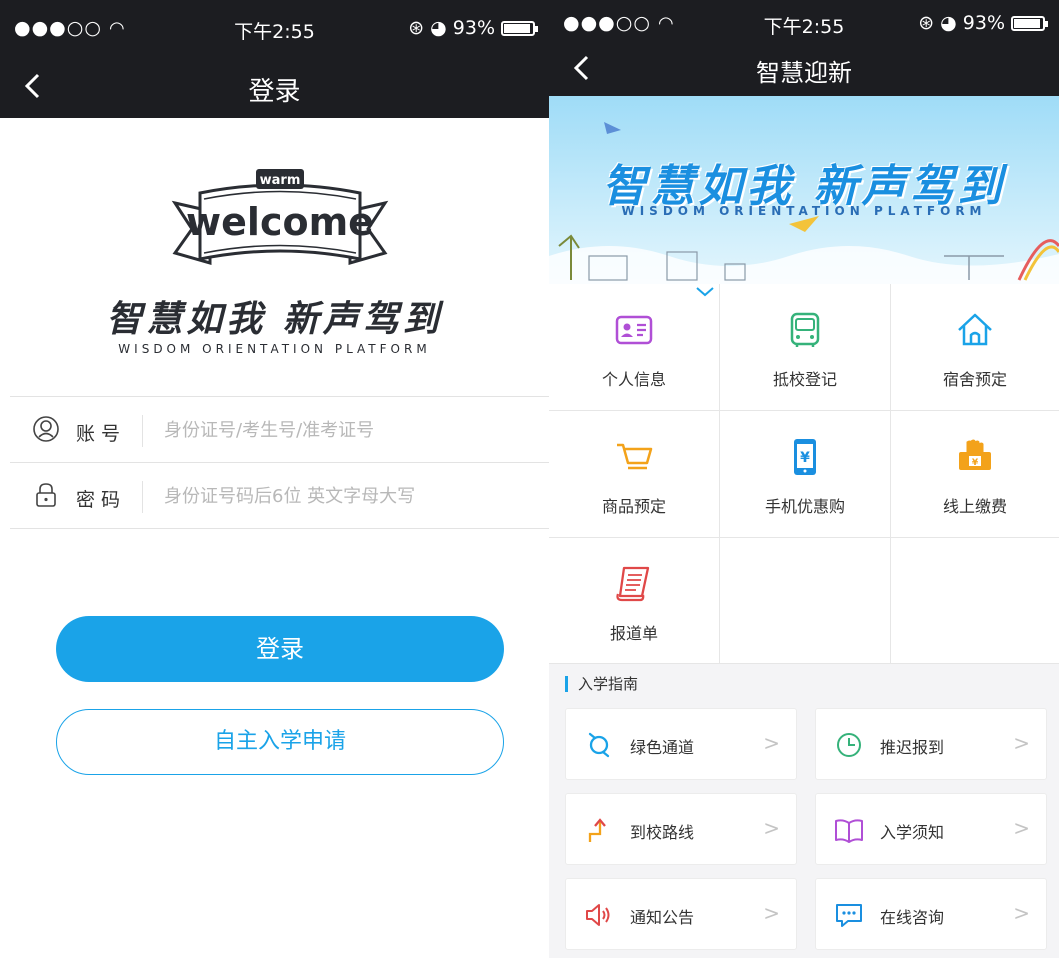  I want to click on page-title: 登录, so click(274, 92).